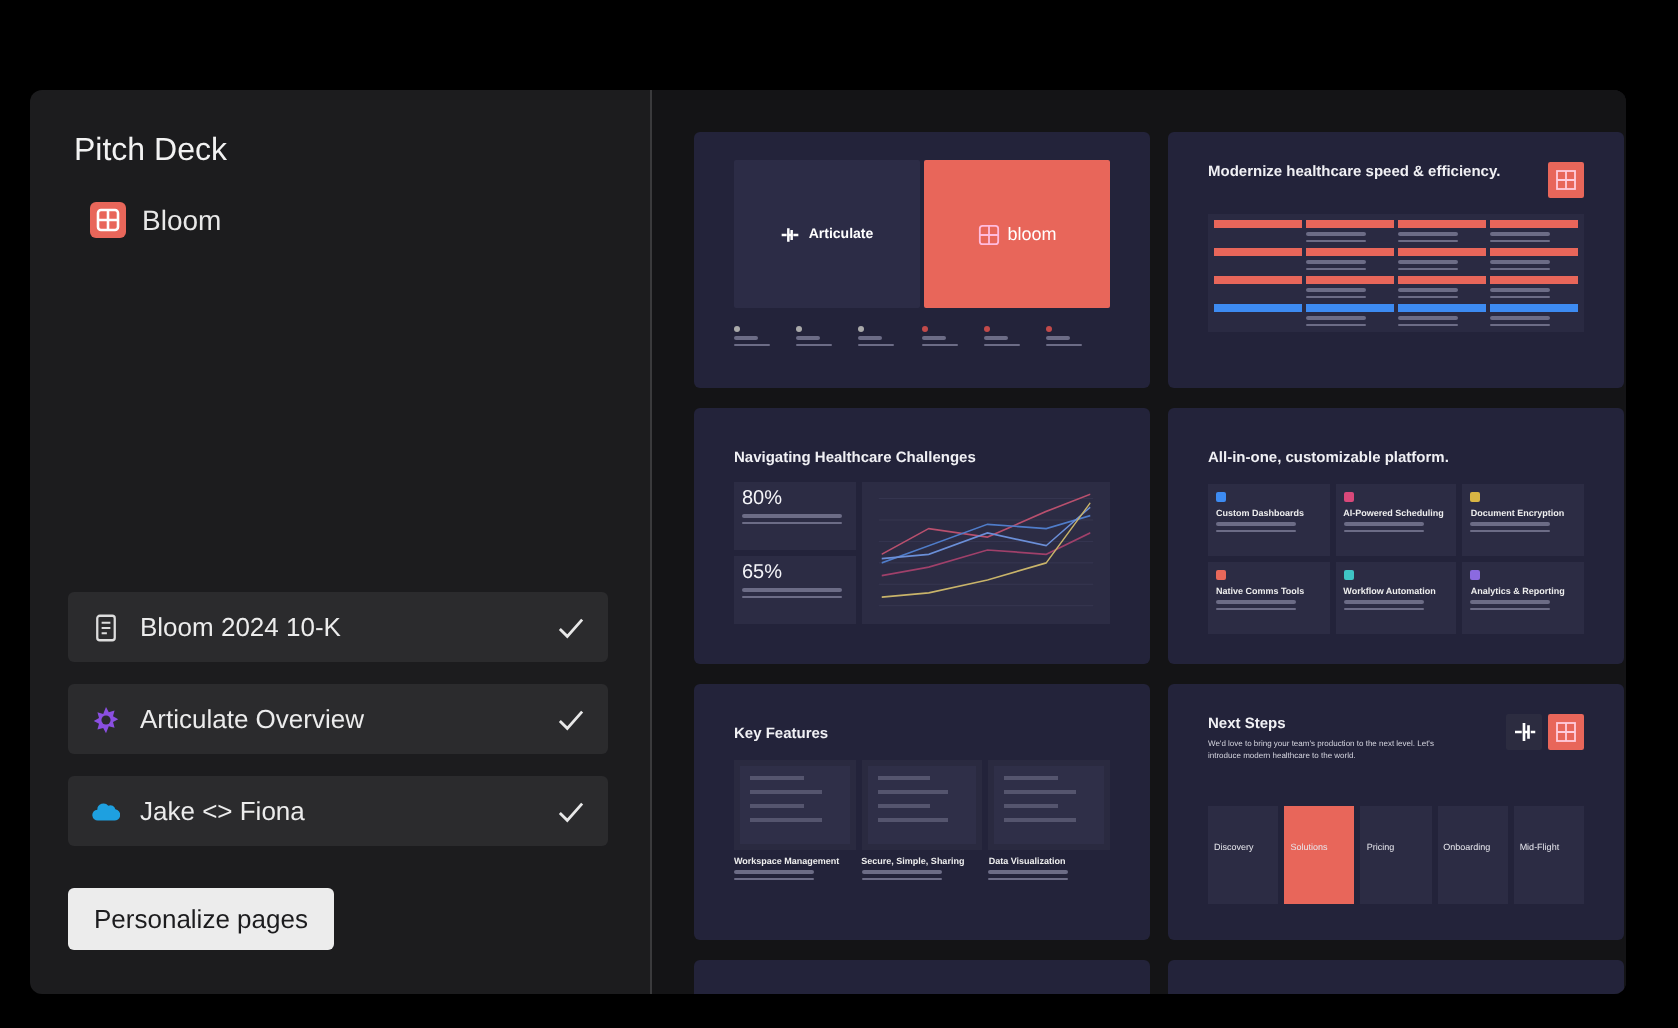 The height and width of the screenshot is (1028, 1678). What do you see at coordinates (338, 627) in the screenshot?
I see `source-item: Bloom 2024 10-K` at bounding box center [338, 627].